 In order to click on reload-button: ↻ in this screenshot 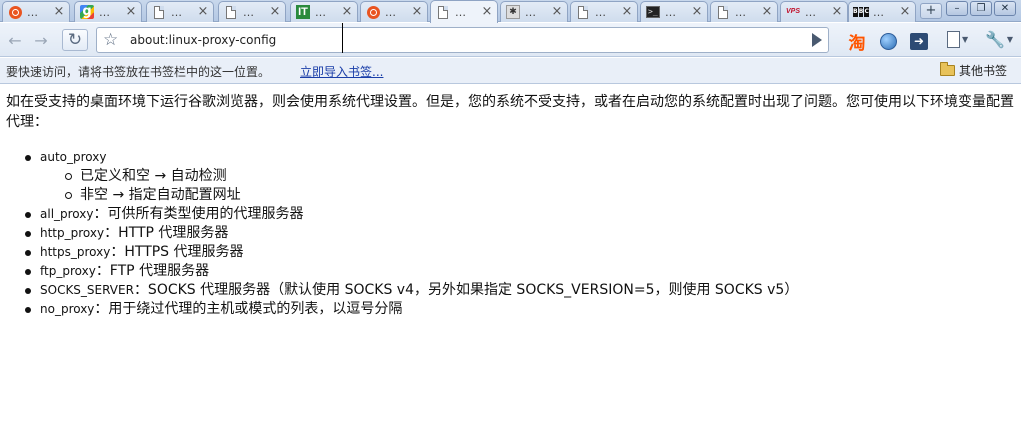, I will do `click(75, 40)`.